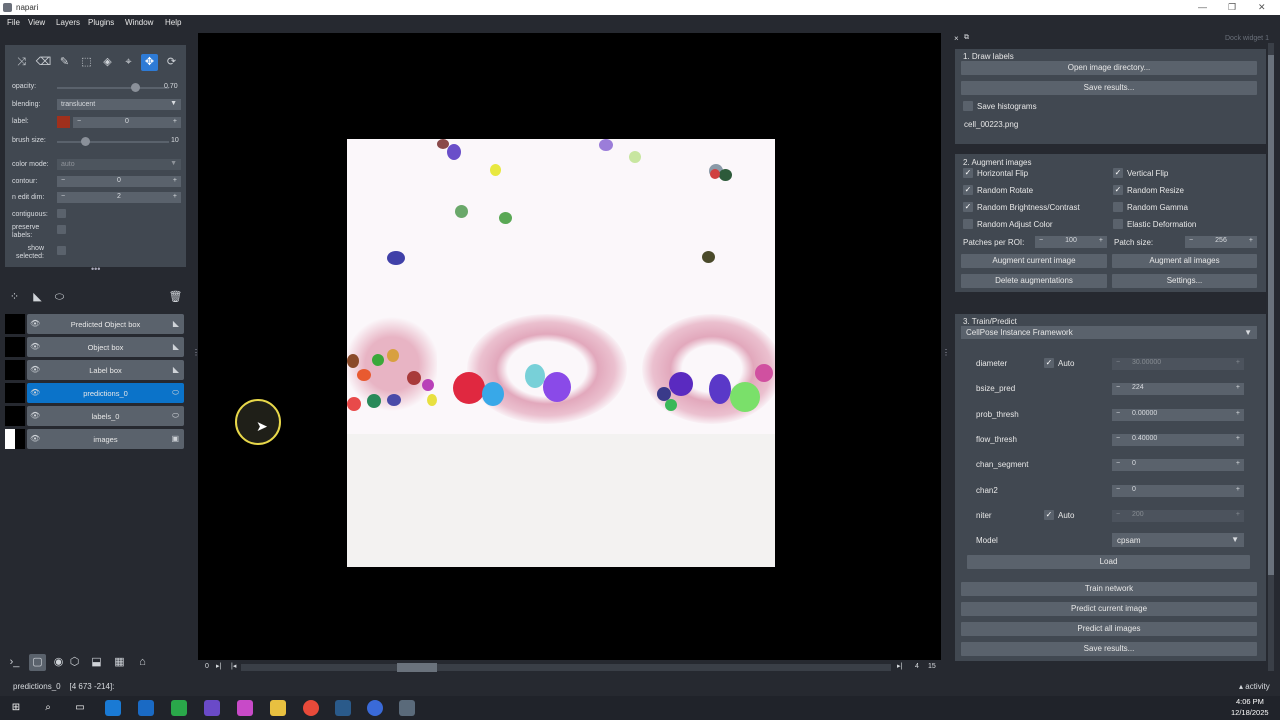 This screenshot has height=720, width=1280. Describe the element at coordinates (105, 347) in the screenshot. I see `layer-row: 👁 Object box ◣` at that location.